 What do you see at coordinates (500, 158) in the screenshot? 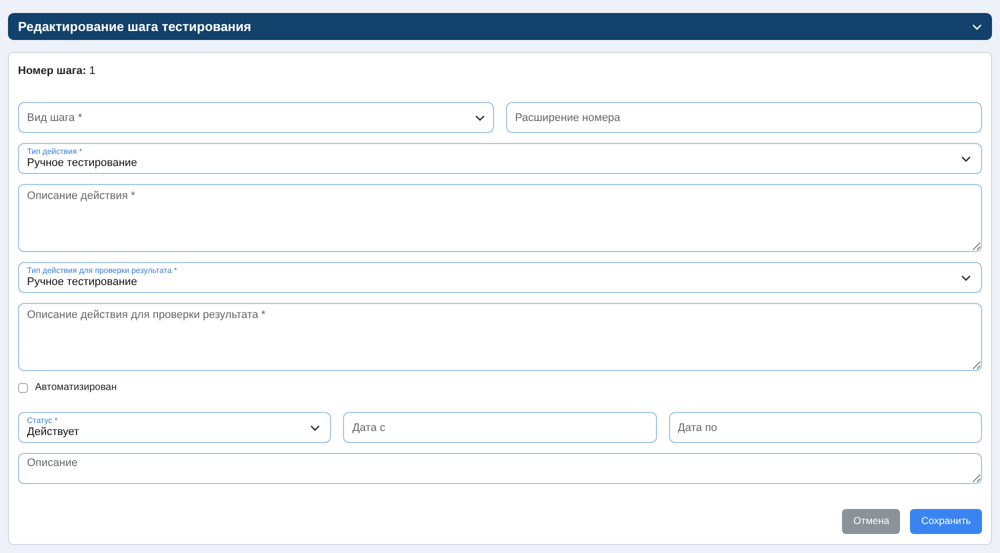
I see `select-field: Тип действия * Ручное тестирование` at bounding box center [500, 158].